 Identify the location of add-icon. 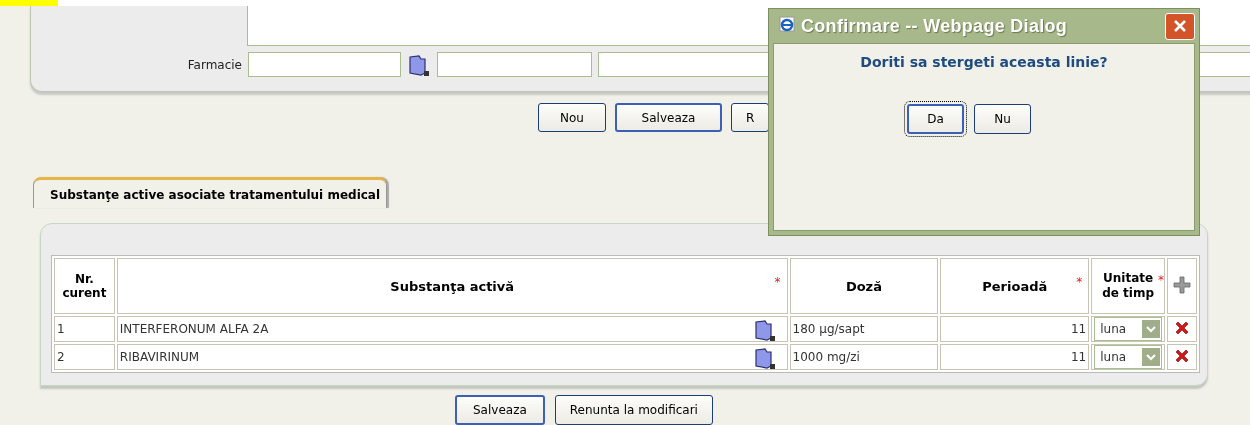
(1182, 284).